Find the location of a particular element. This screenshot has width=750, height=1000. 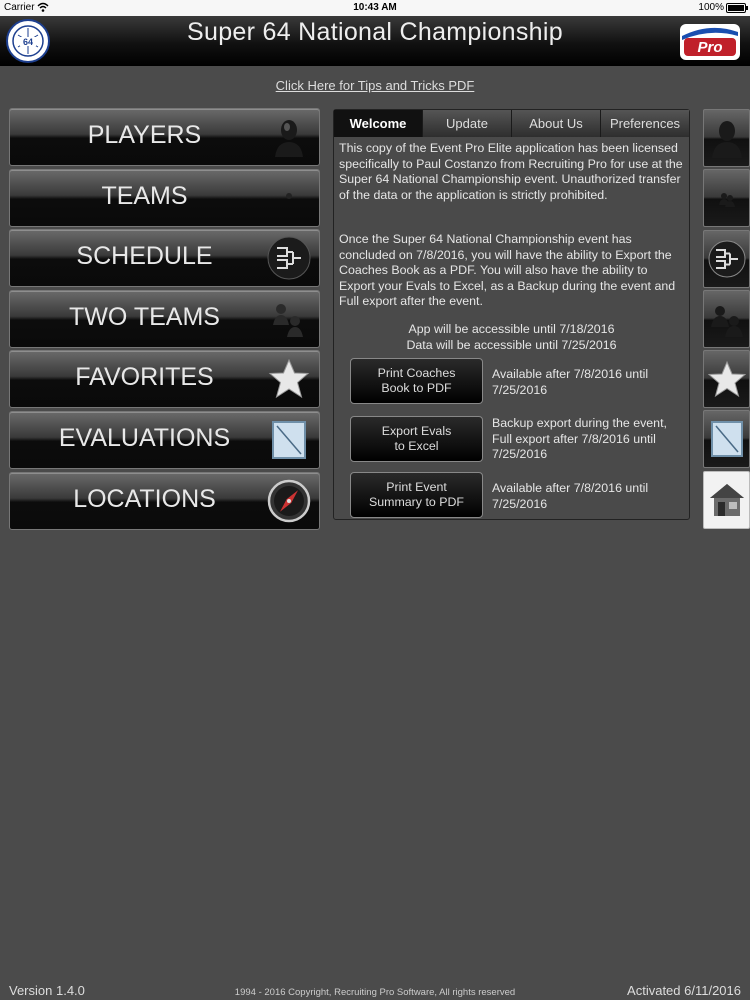

battery-percent: 100% is located at coordinates (711, 7).